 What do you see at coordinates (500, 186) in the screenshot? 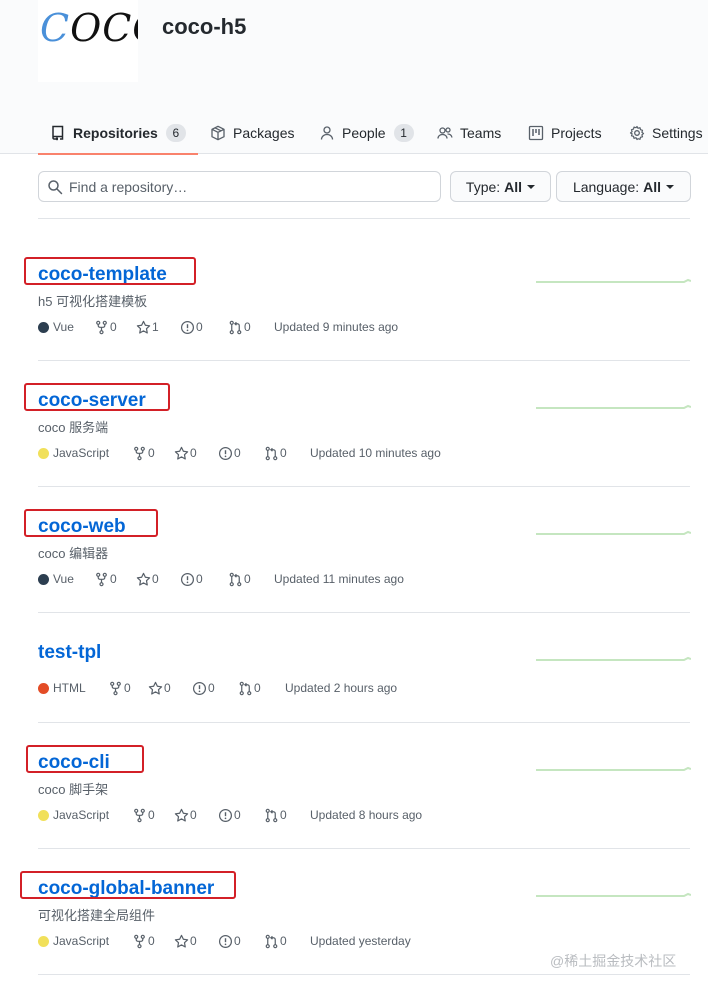
I see `type-filter-button: Type: All` at bounding box center [500, 186].